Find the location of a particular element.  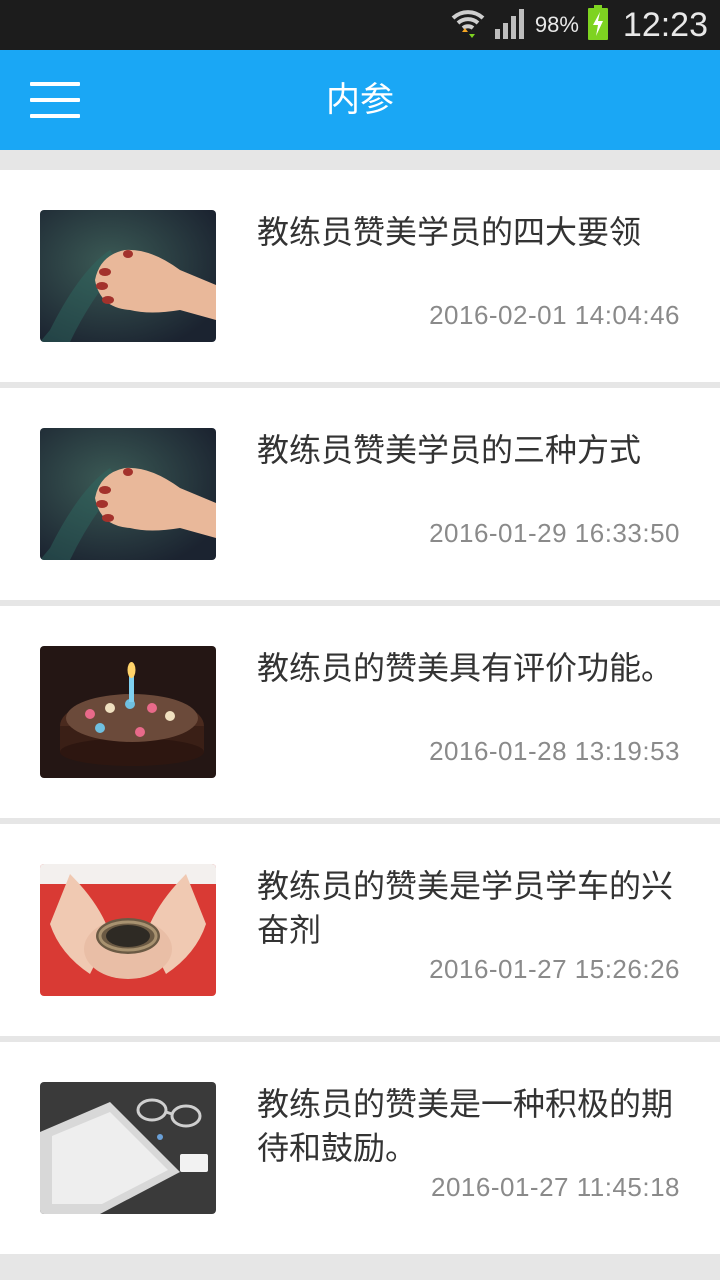

battery-percent: 98% is located at coordinates (556, 24).